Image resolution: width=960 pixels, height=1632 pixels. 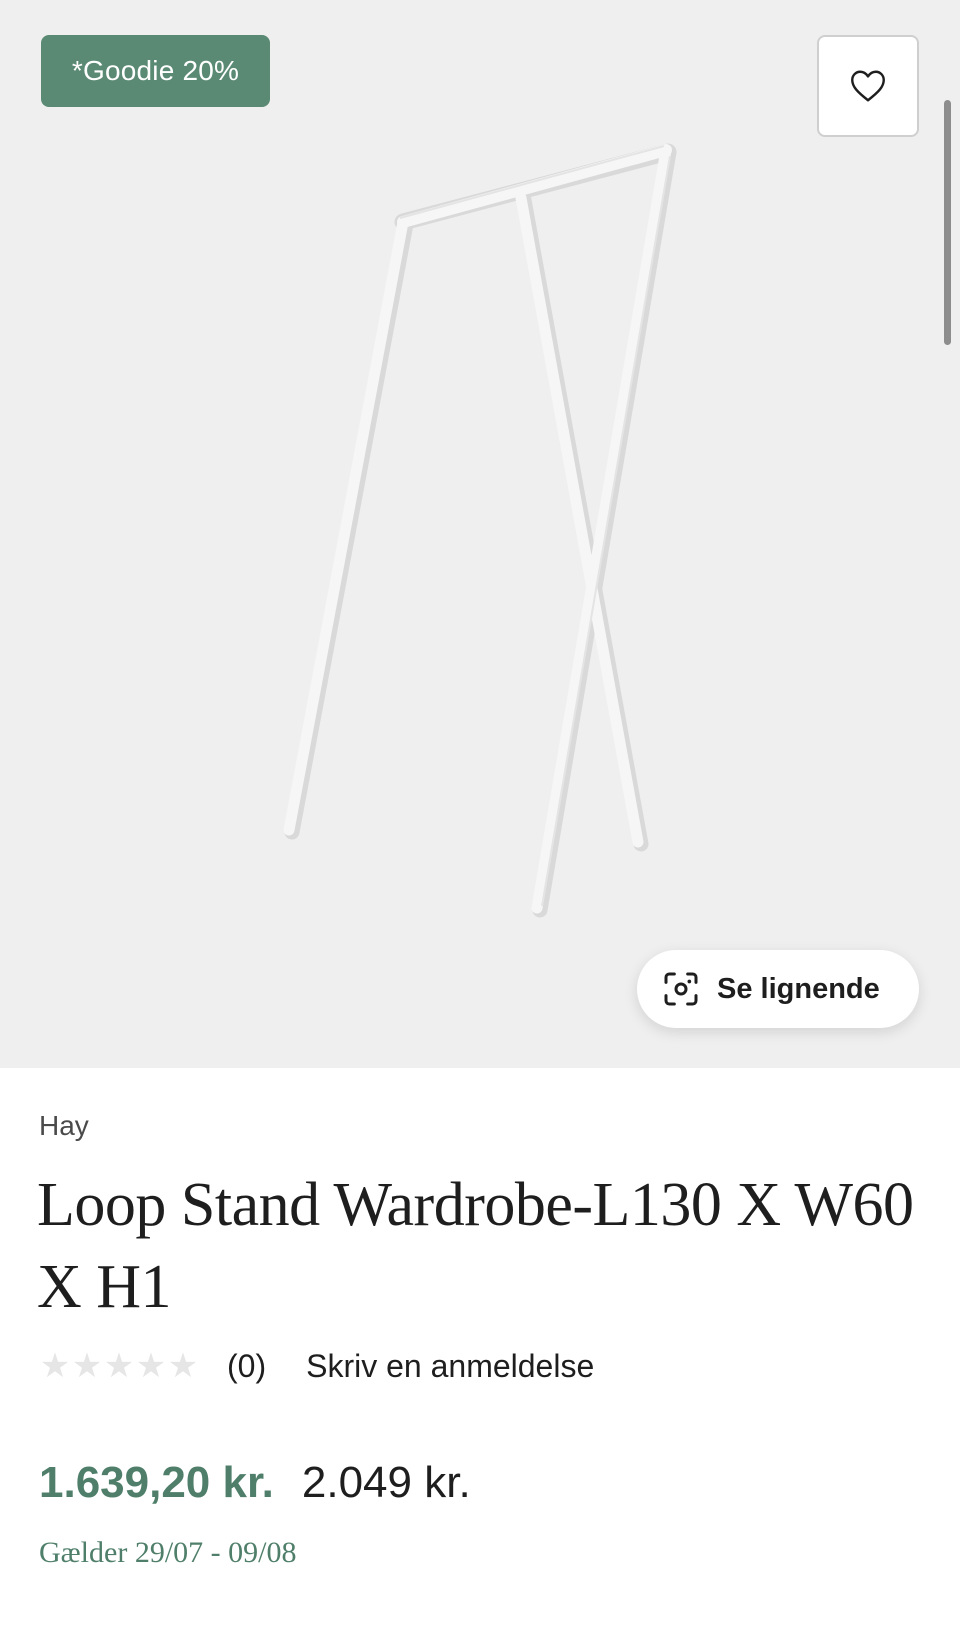 What do you see at coordinates (947, 222) in the screenshot?
I see `scrollbar-thumb` at bounding box center [947, 222].